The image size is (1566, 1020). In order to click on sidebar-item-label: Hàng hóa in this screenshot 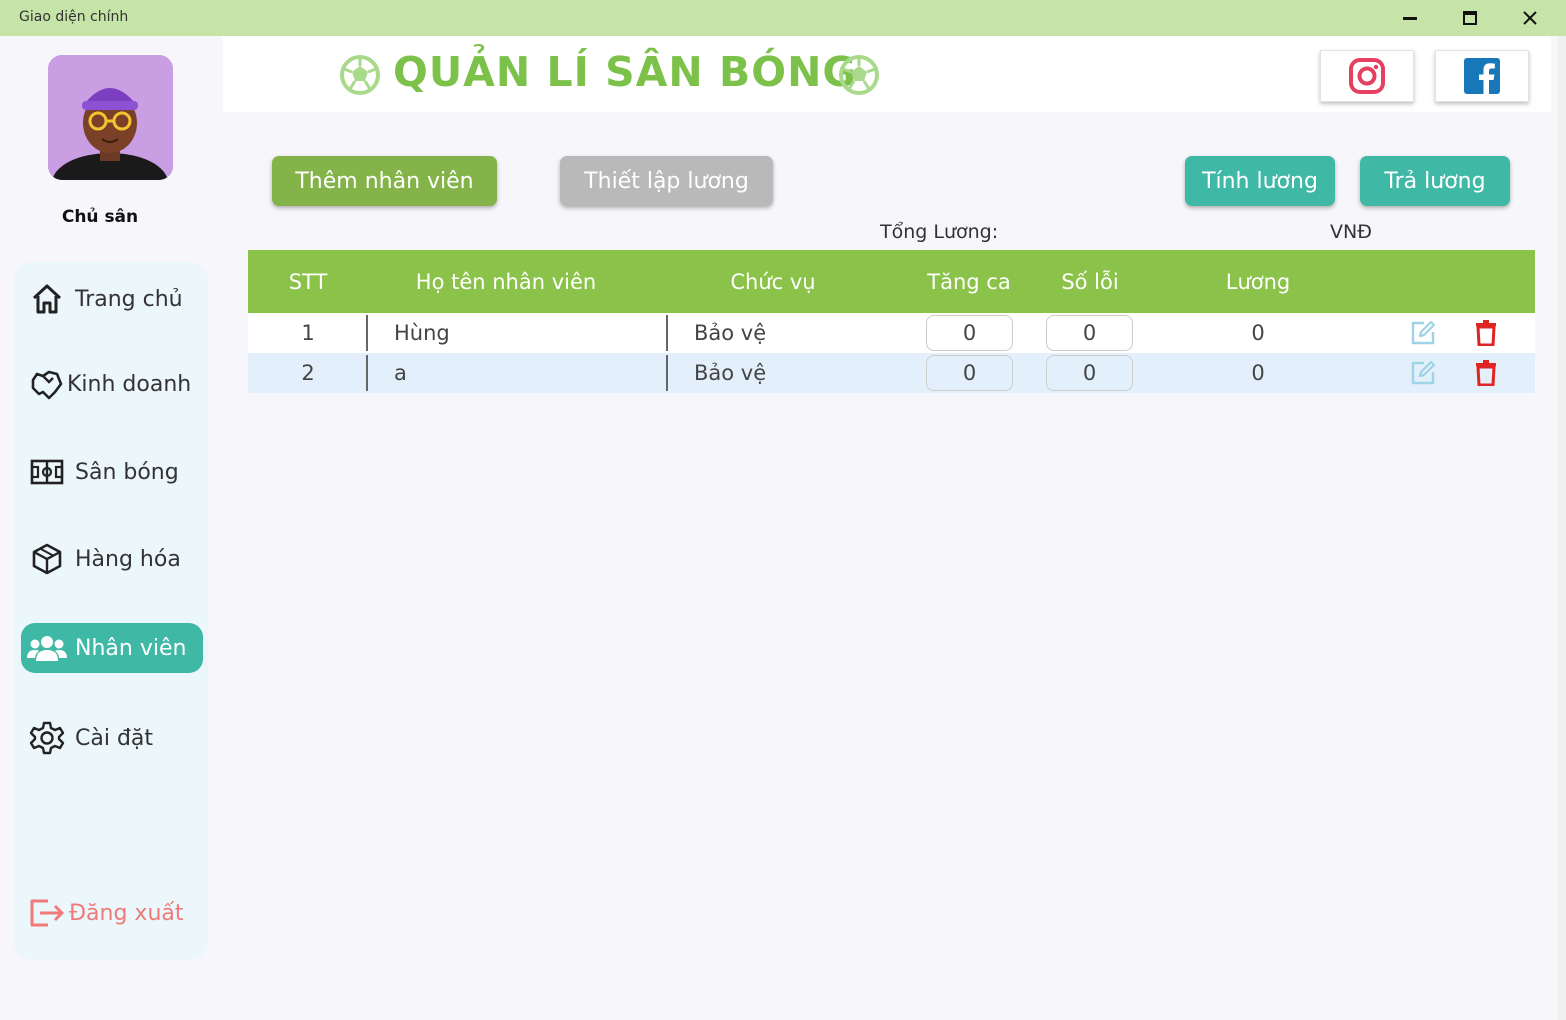, I will do `click(128, 559)`.